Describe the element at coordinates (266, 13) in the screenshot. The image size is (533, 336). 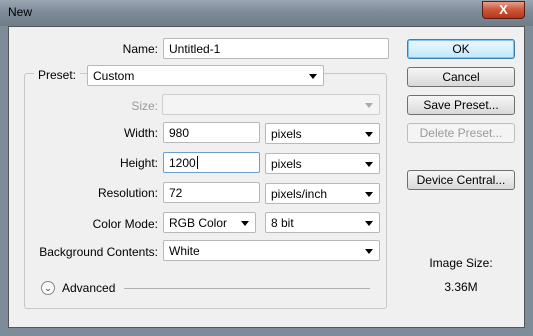
I see `title-bar: New X` at that location.